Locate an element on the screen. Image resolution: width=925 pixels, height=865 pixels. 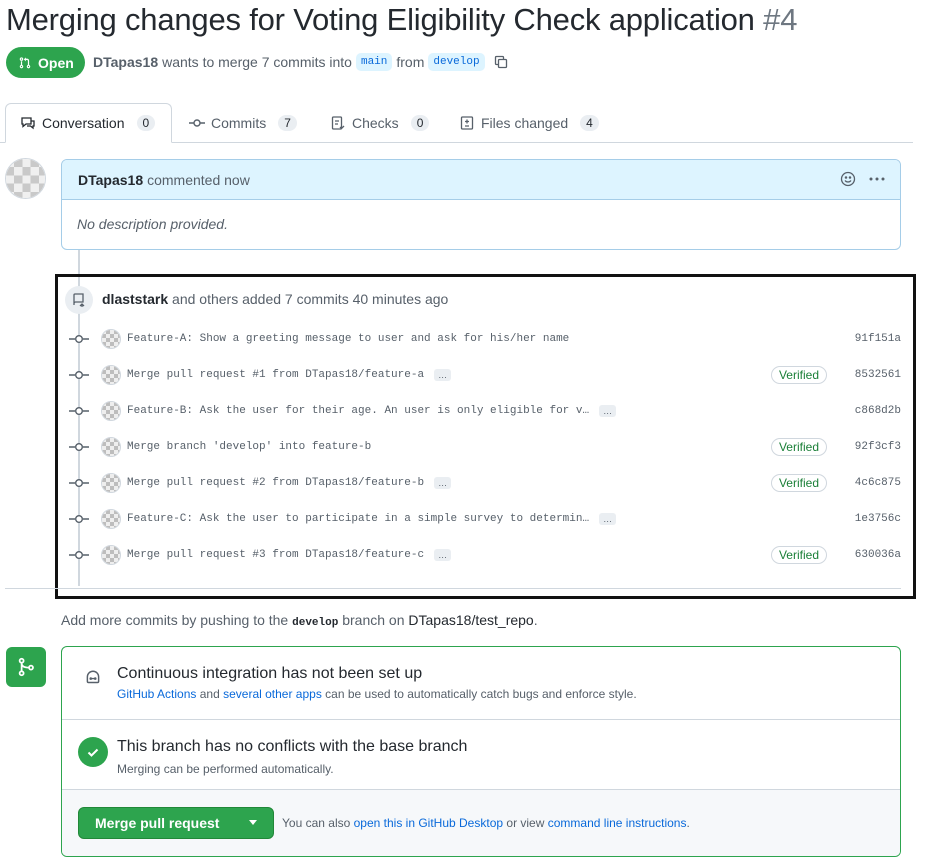
status-badge: Open is located at coordinates (45, 62).